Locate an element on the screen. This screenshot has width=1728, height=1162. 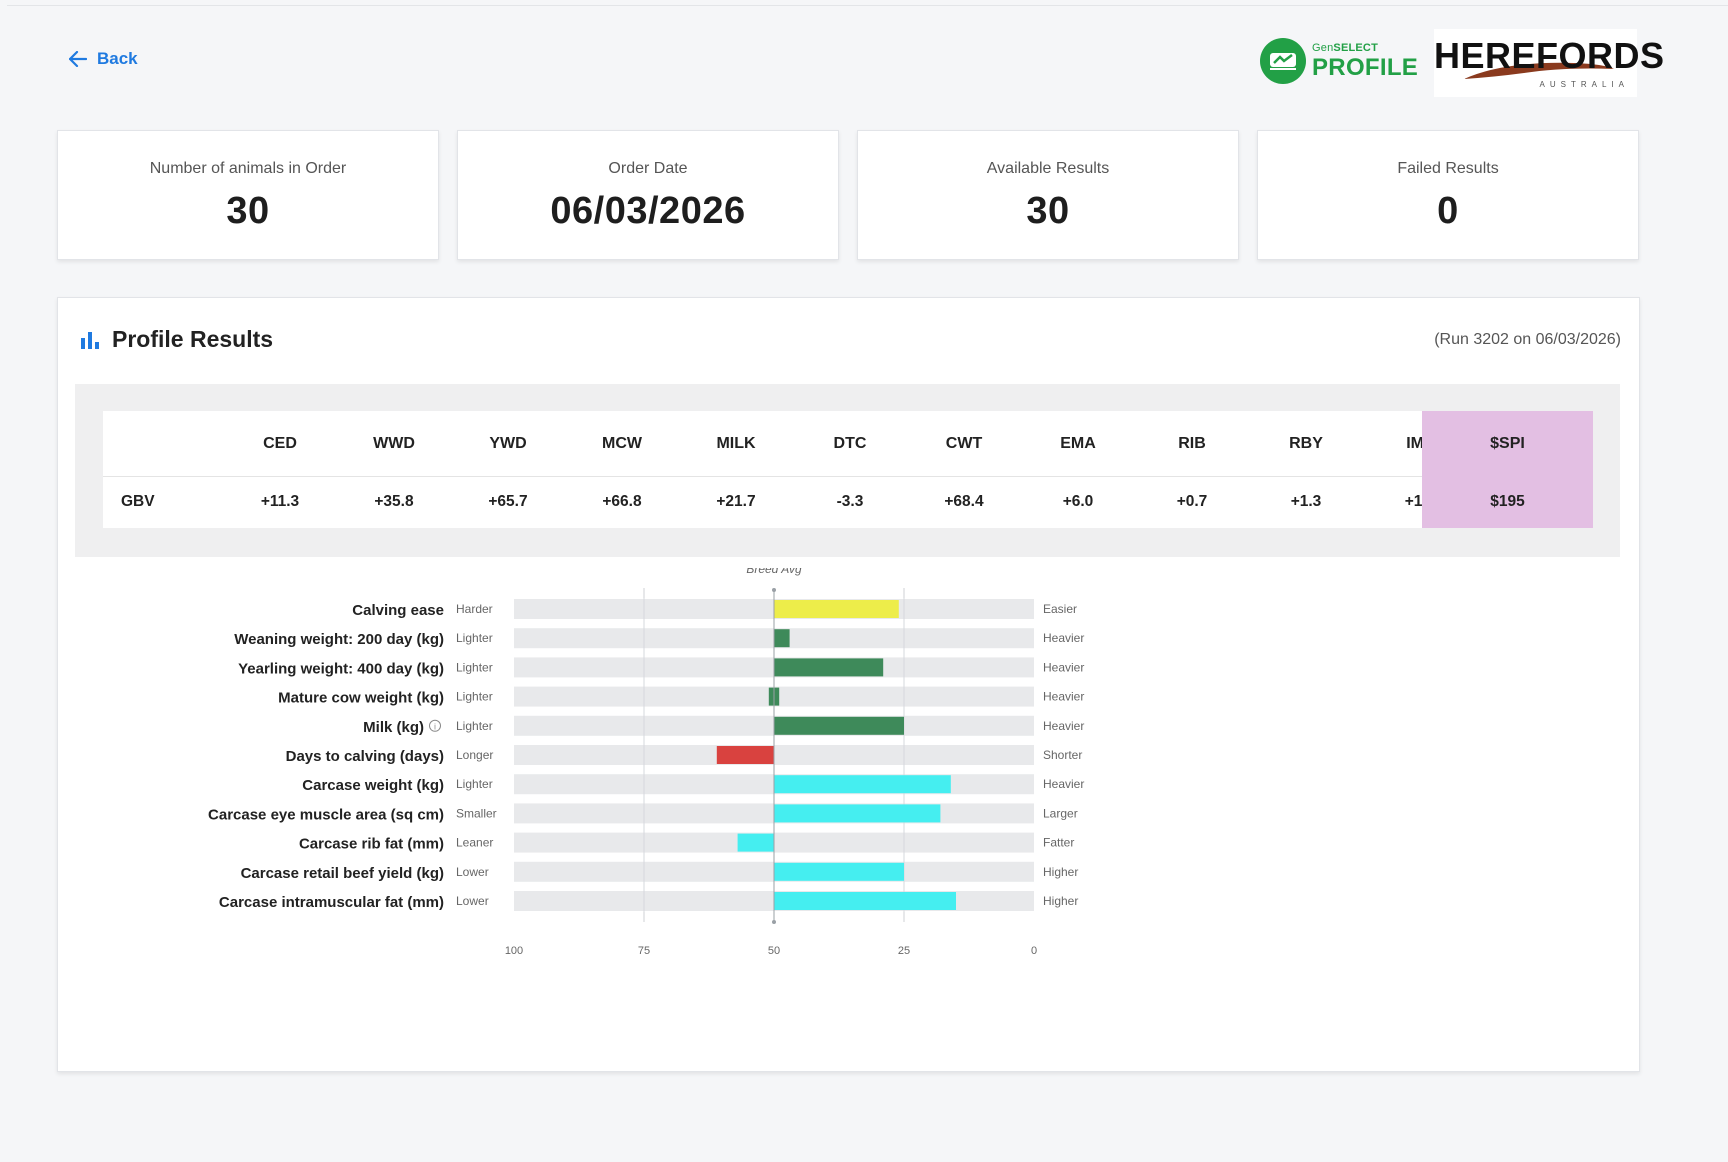
trait-label: Carcase rib fat (mm) is located at coordinates (371, 844).